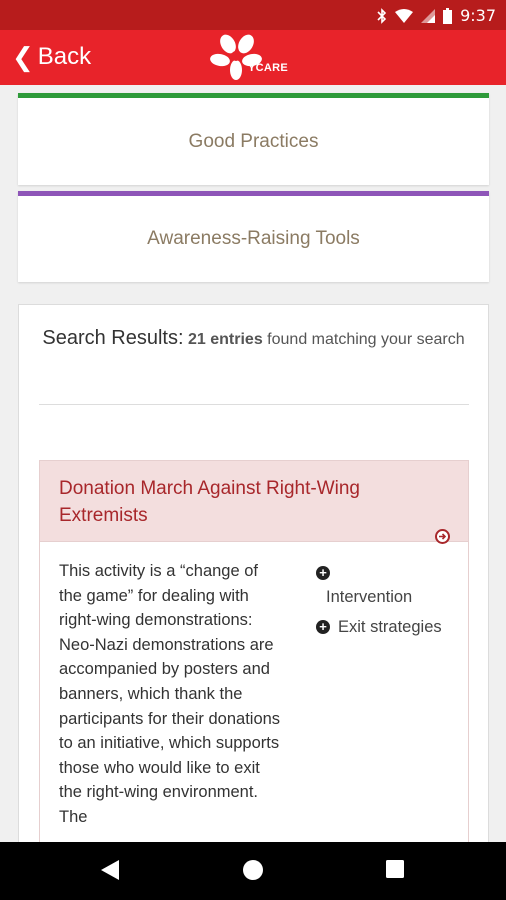 The height and width of the screenshot is (900, 506). I want to click on triangle-back-icon, so click(110, 870).